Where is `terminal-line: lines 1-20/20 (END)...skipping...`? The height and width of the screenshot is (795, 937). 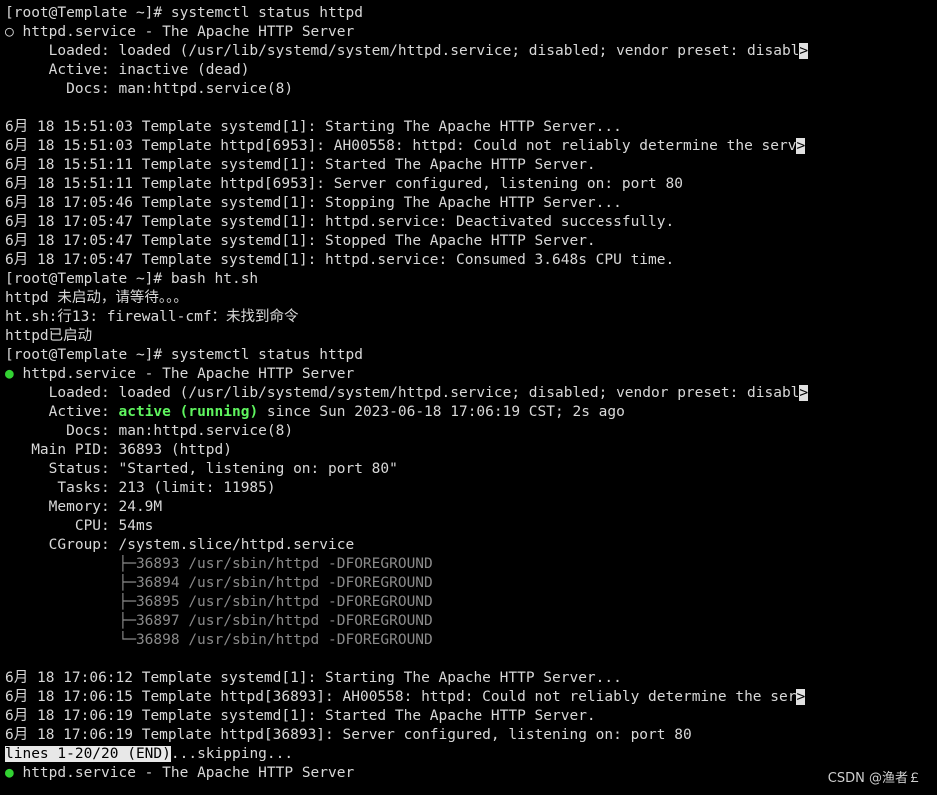
terminal-line: lines 1-20/20 (END)...skipping... is located at coordinates (470, 754).